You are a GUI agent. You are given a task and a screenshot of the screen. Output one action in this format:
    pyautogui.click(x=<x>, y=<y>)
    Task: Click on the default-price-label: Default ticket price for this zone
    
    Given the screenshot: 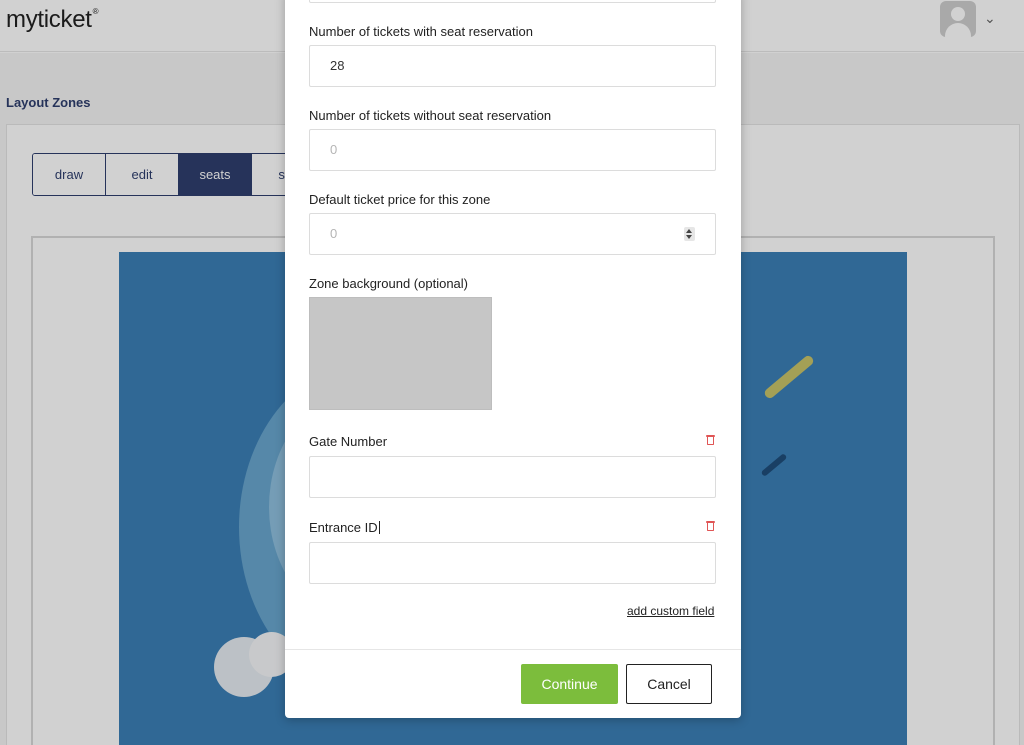 What is the action you would take?
    pyautogui.click(x=400, y=199)
    